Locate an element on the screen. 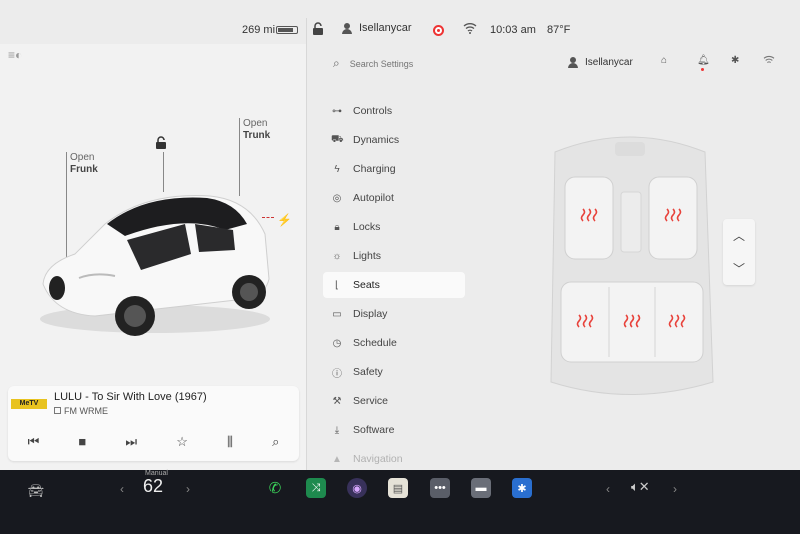  settings-item-navigation: ▲ Navigation is located at coordinates (394, 458).